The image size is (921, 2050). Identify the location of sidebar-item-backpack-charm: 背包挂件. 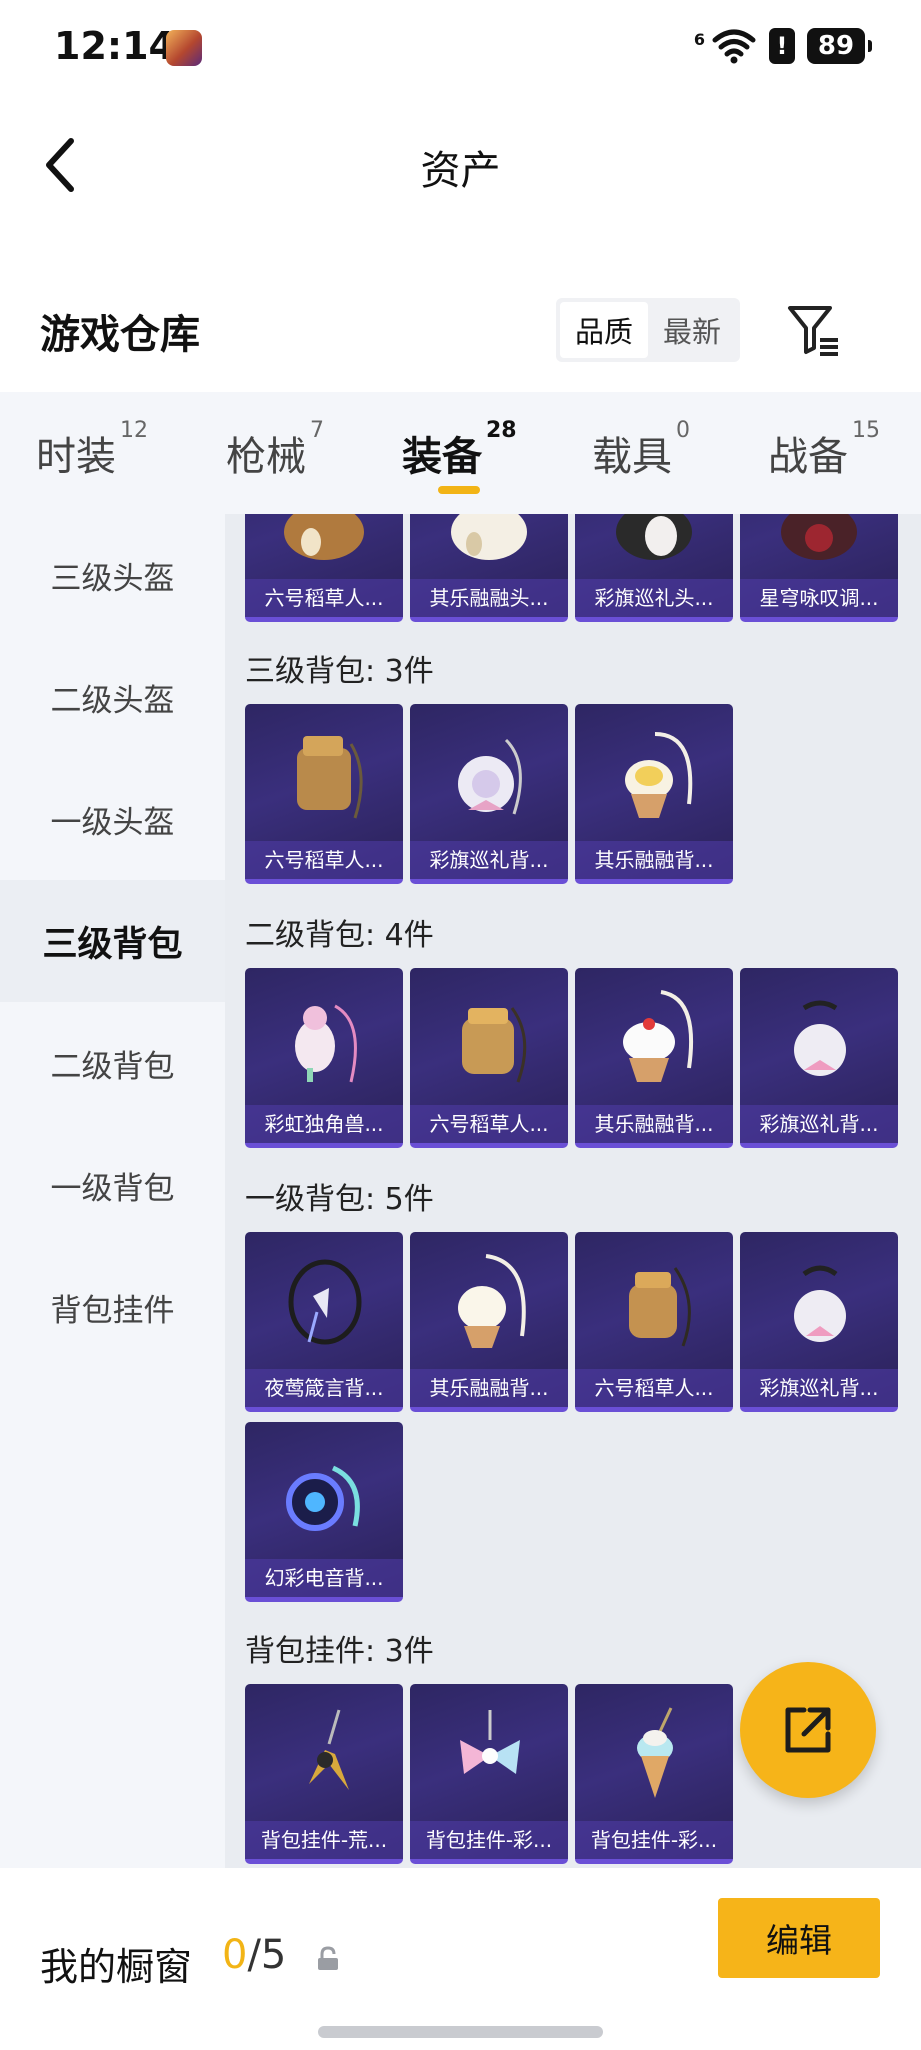
(112, 1307).